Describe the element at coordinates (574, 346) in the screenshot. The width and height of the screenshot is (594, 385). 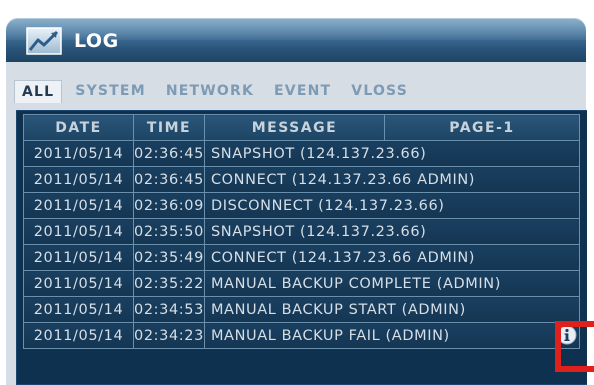
I see `highlight-box` at that location.